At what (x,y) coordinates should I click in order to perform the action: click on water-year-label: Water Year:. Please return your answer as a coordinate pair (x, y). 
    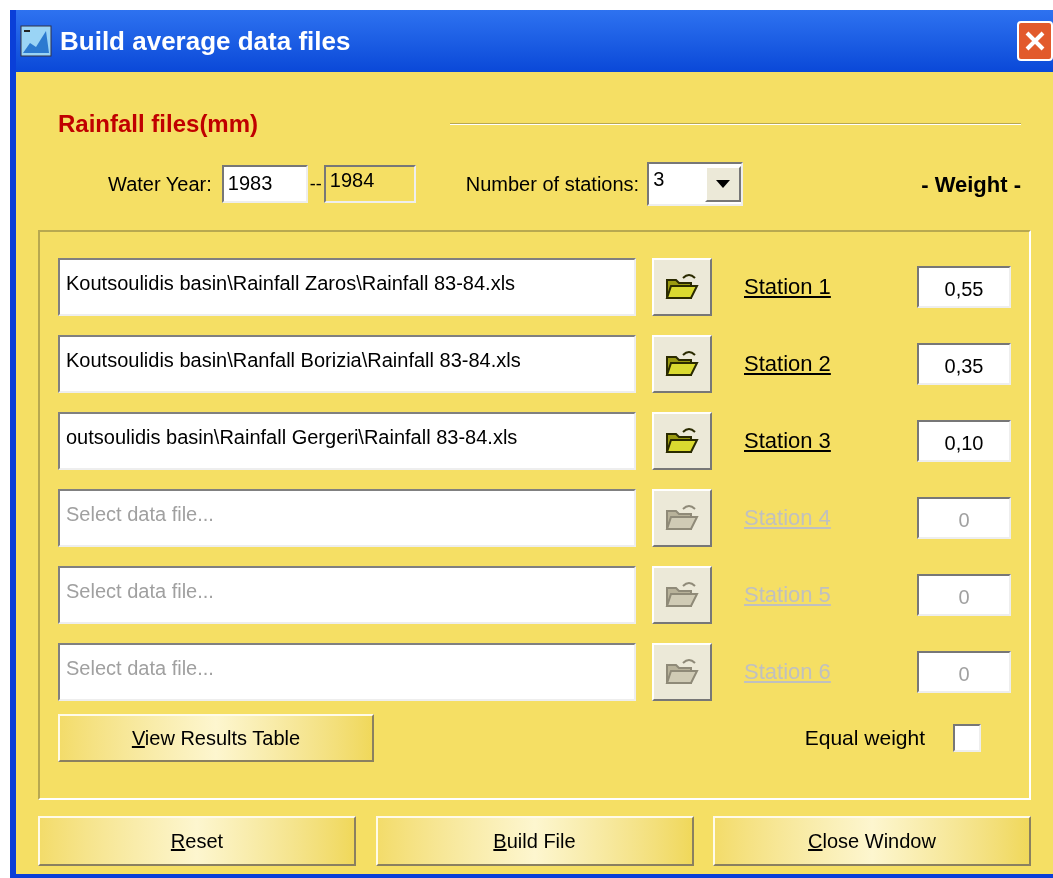
    Looking at the image, I should click on (160, 184).